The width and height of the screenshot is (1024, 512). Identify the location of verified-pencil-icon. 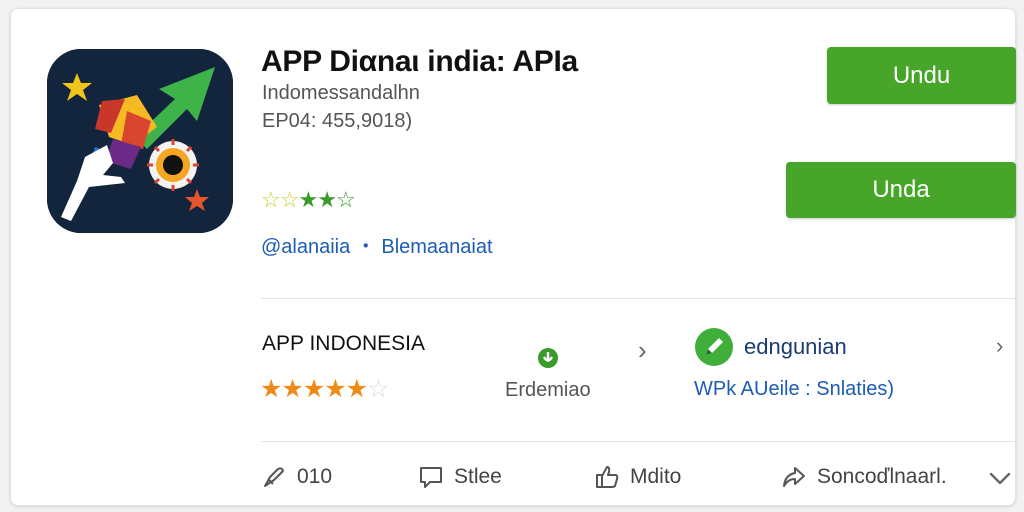
(714, 347).